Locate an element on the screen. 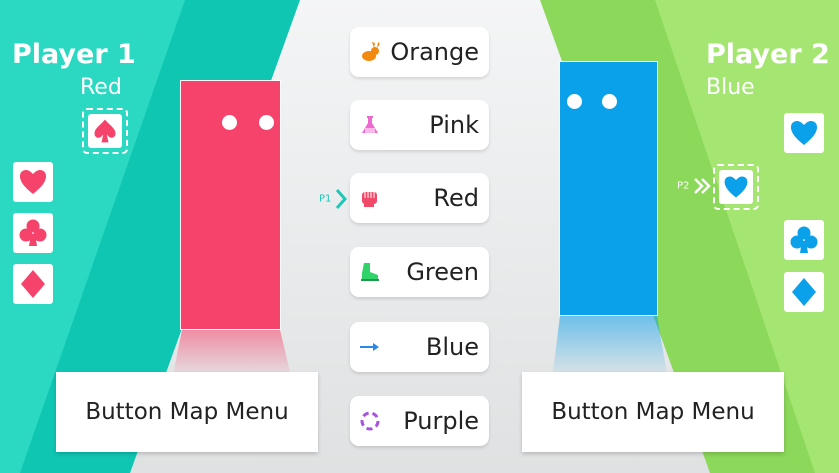 The height and width of the screenshot is (473, 839). boot-icon is located at coordinates (370, 272).